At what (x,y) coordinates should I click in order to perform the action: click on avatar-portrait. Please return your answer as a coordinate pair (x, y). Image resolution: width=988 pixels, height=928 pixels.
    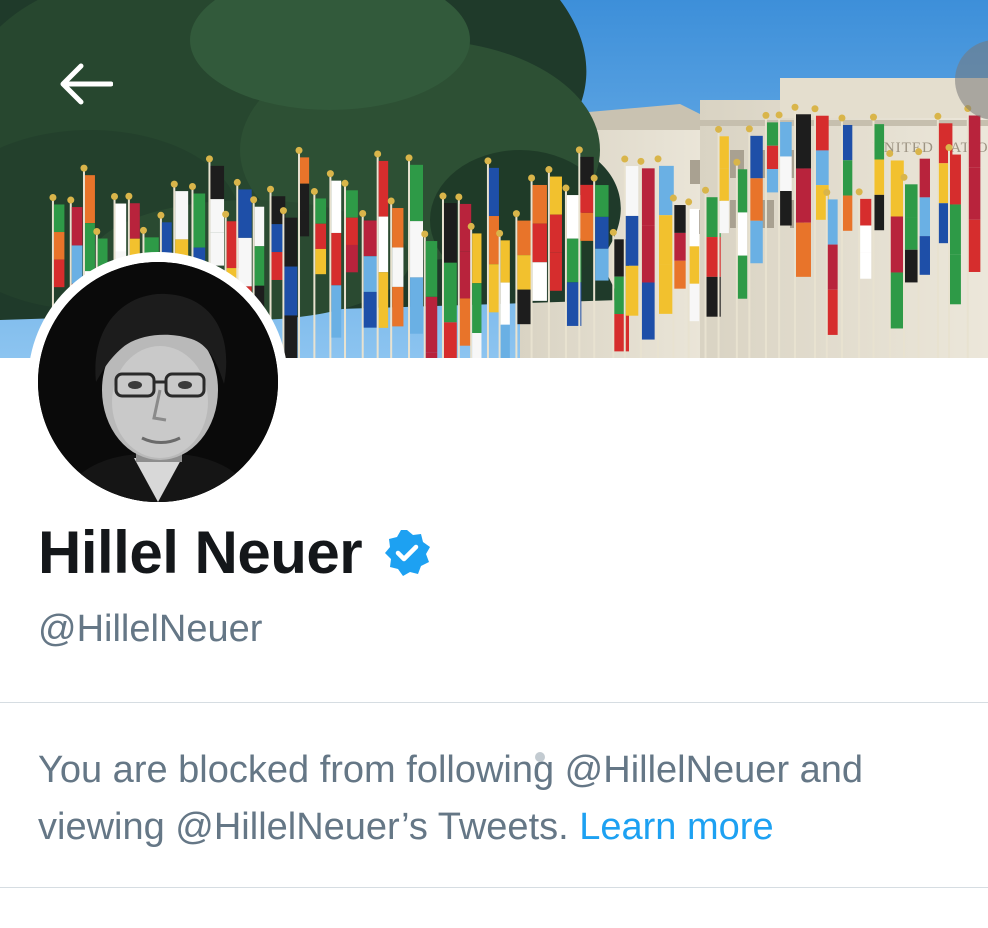
    Looking at the image, I should click on (158, 382).